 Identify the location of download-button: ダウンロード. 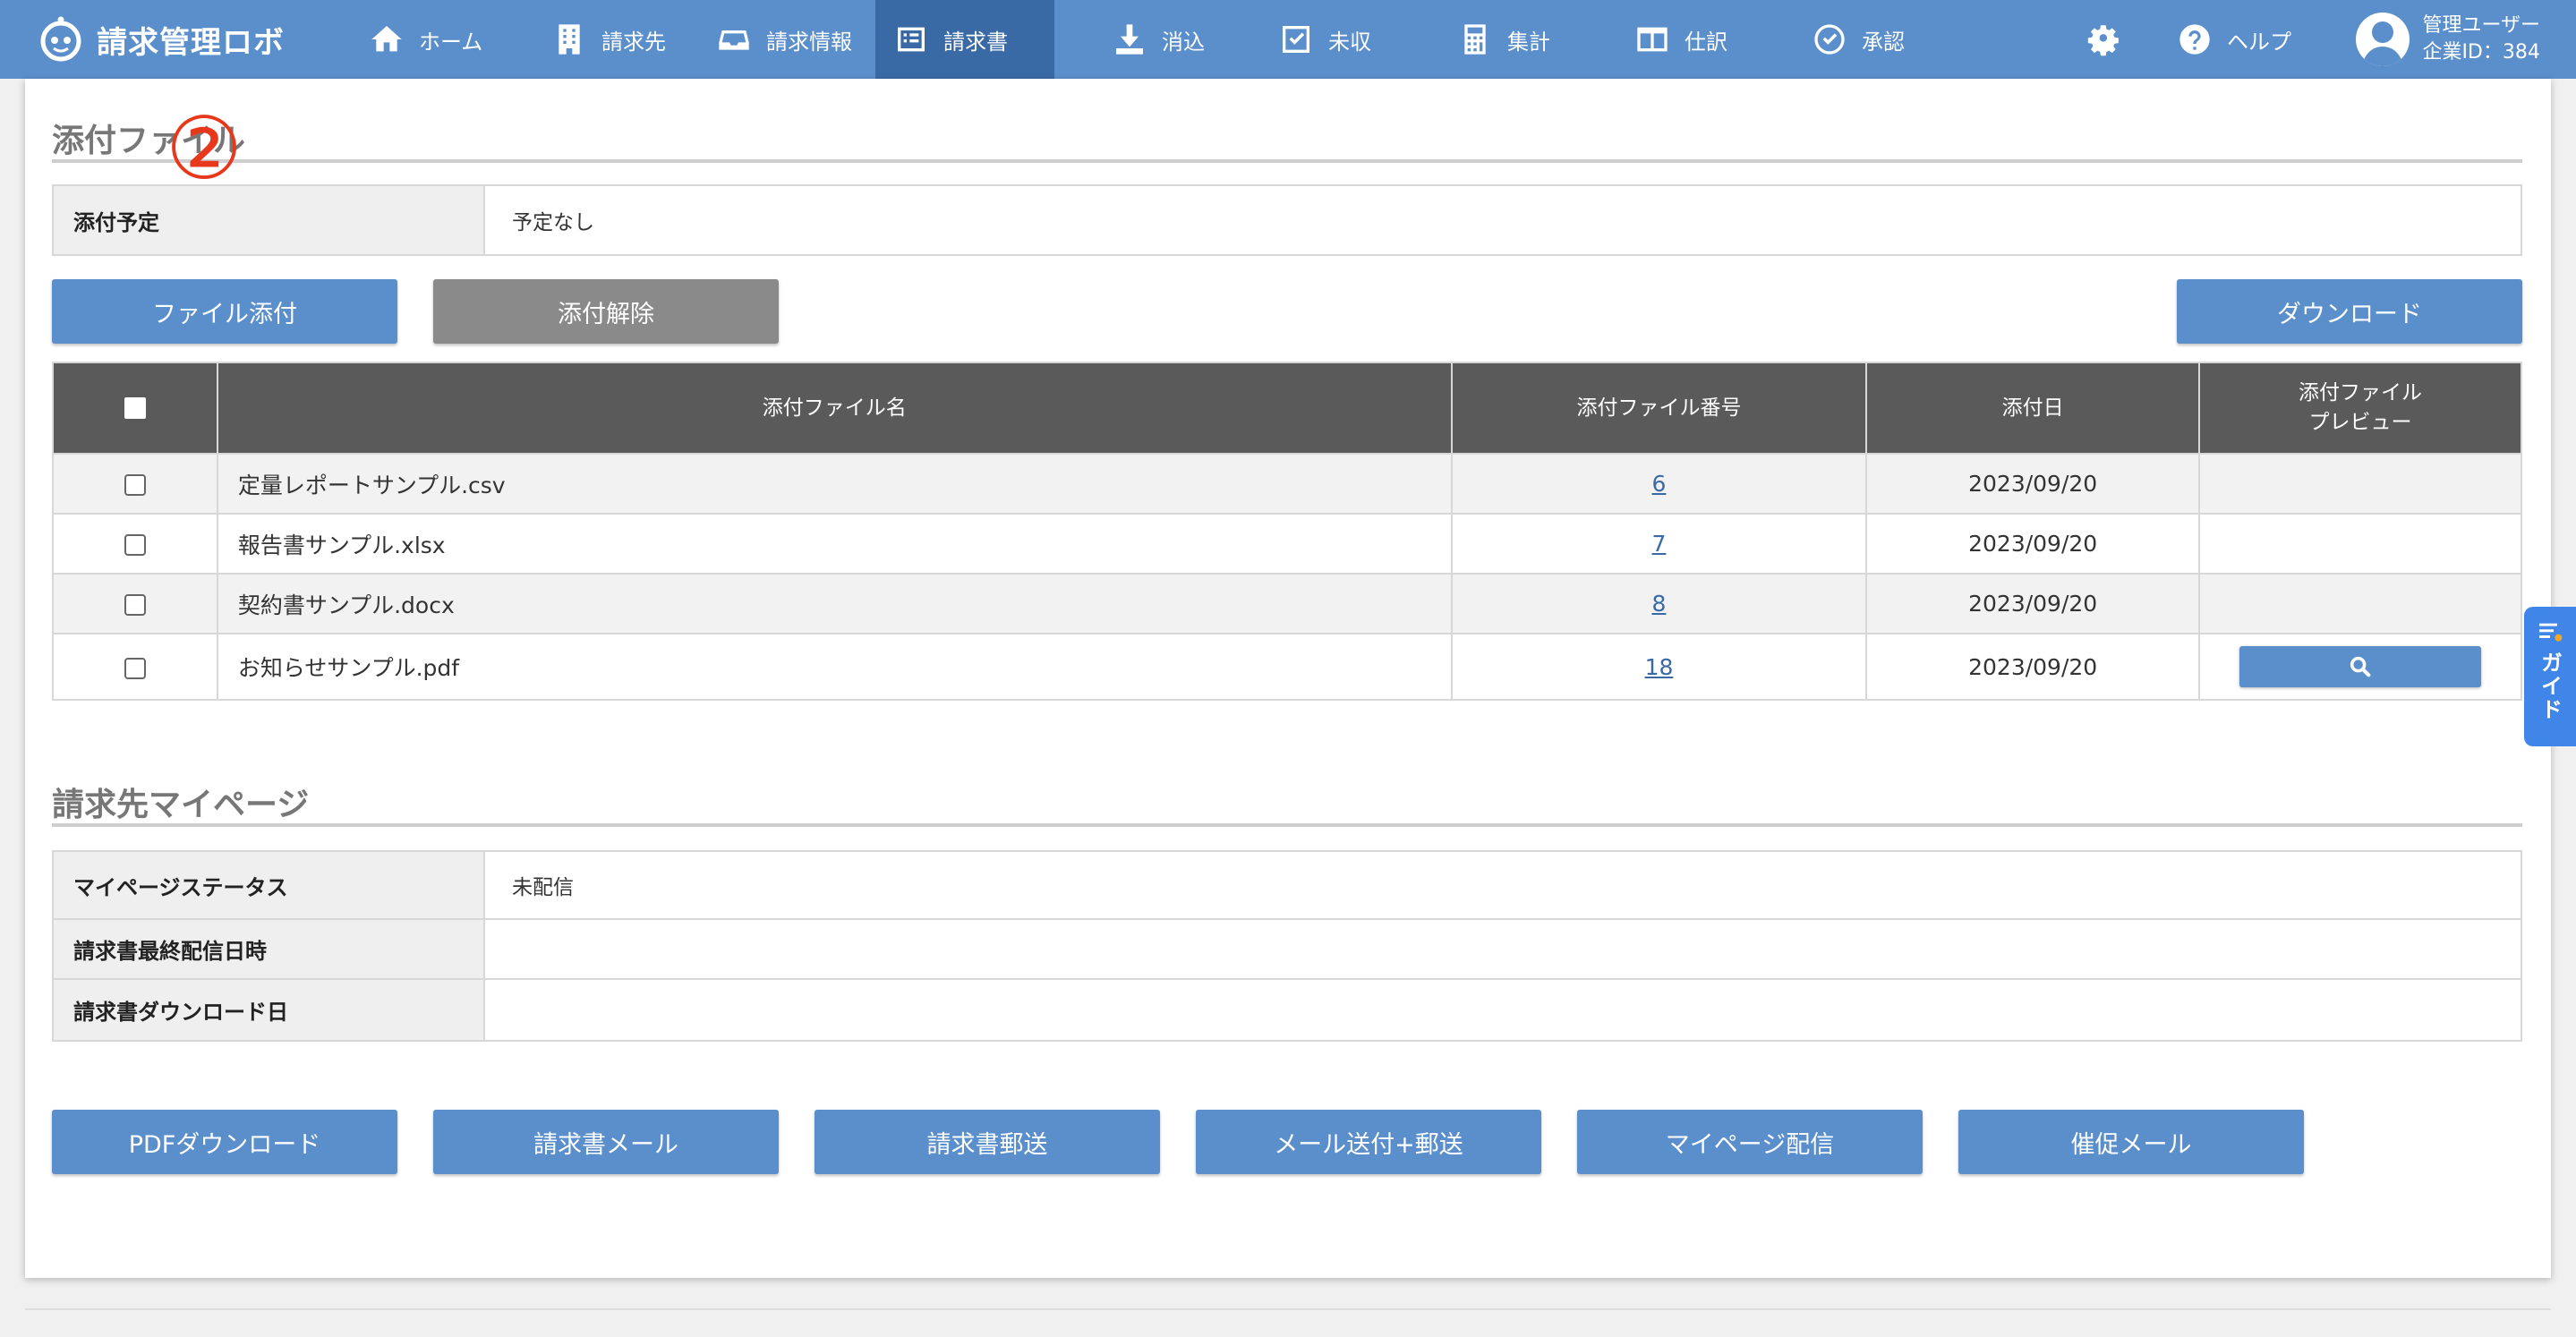
(2349, 312).